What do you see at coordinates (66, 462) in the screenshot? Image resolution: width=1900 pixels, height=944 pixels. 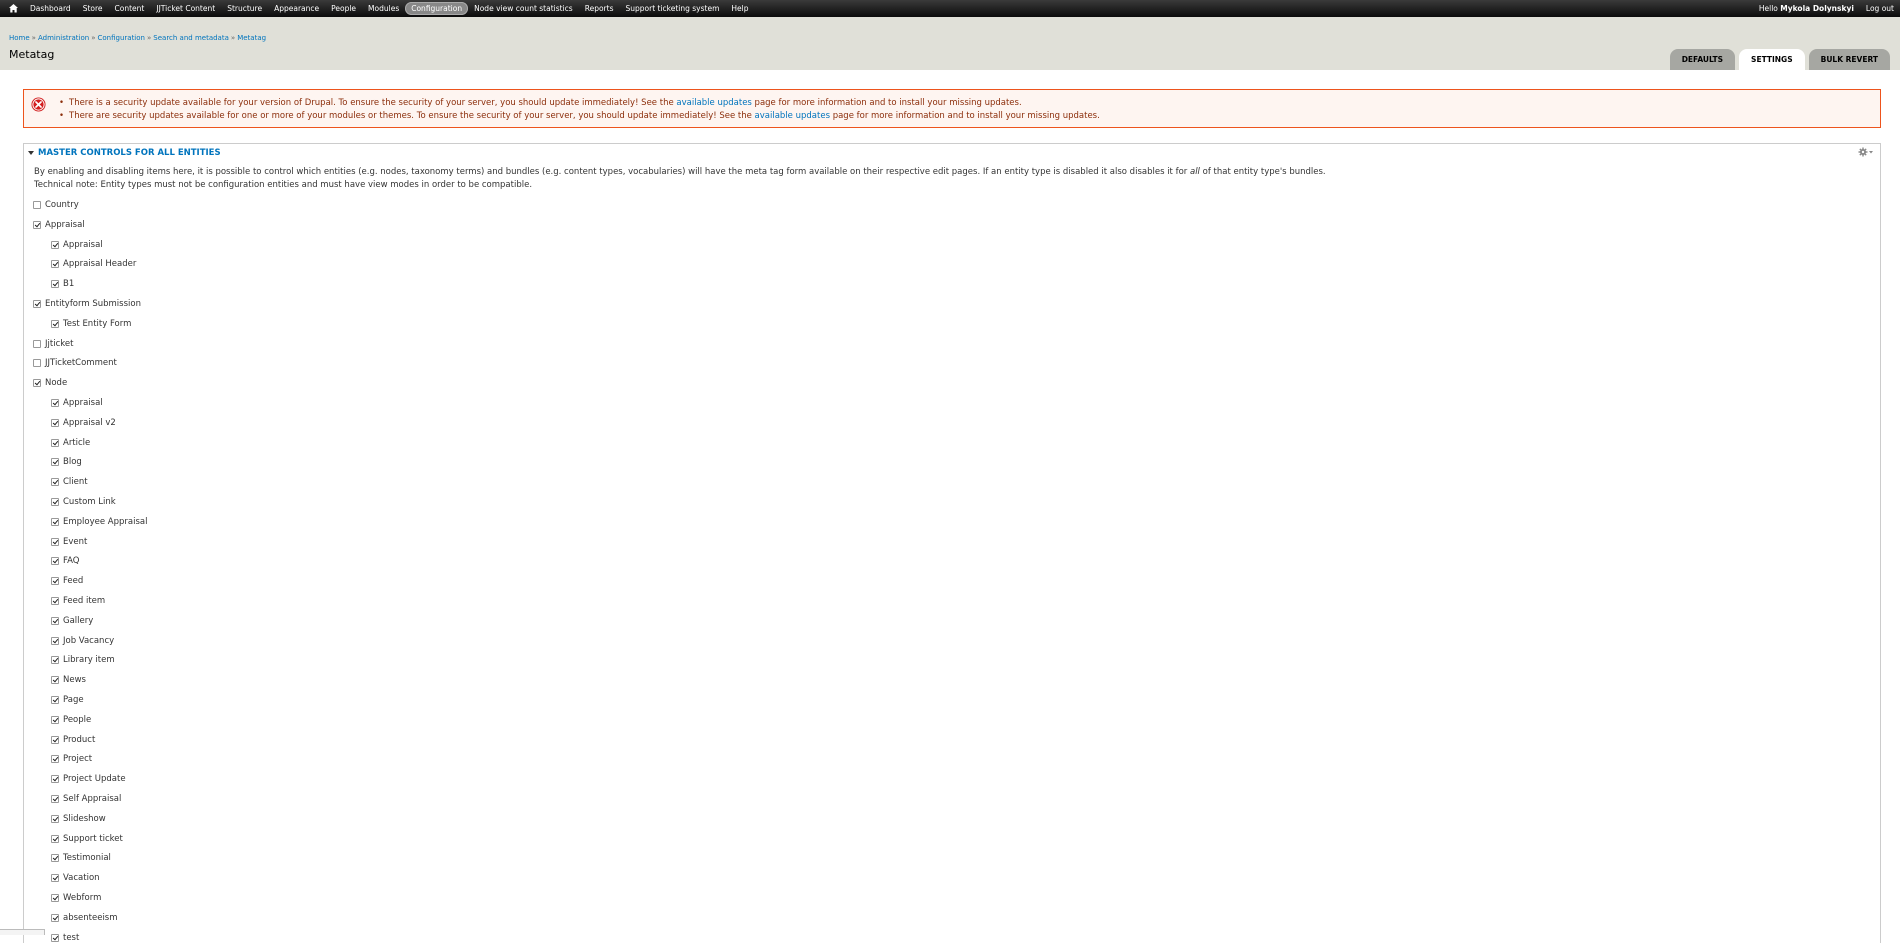 I see `bundle-checkbox: Blog` at bounding box center [66, 462].